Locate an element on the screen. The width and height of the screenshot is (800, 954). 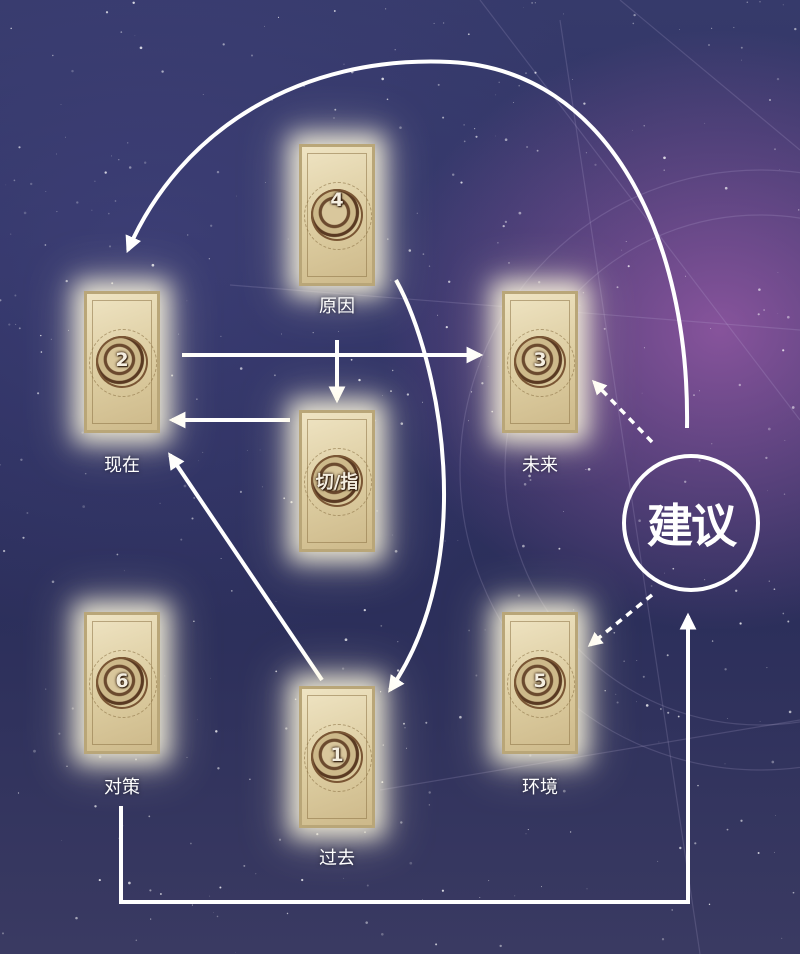
card-number: 3 is located at coordinates (540, 360).